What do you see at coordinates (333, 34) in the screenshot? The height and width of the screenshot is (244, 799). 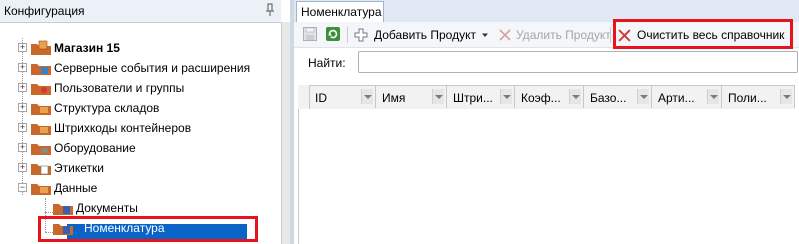 I see `refresh-icon` at bounding box center [333, 34].